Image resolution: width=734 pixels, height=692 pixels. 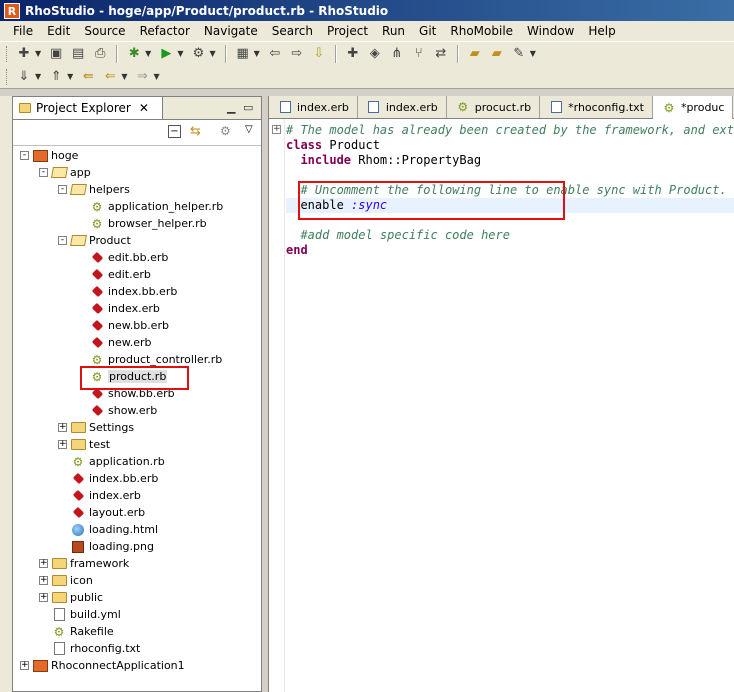 What do you see at coordinates (123, 325) in the screenshot?
I see `tree-item: new.bb.erb` at bounding box center [123, 325].